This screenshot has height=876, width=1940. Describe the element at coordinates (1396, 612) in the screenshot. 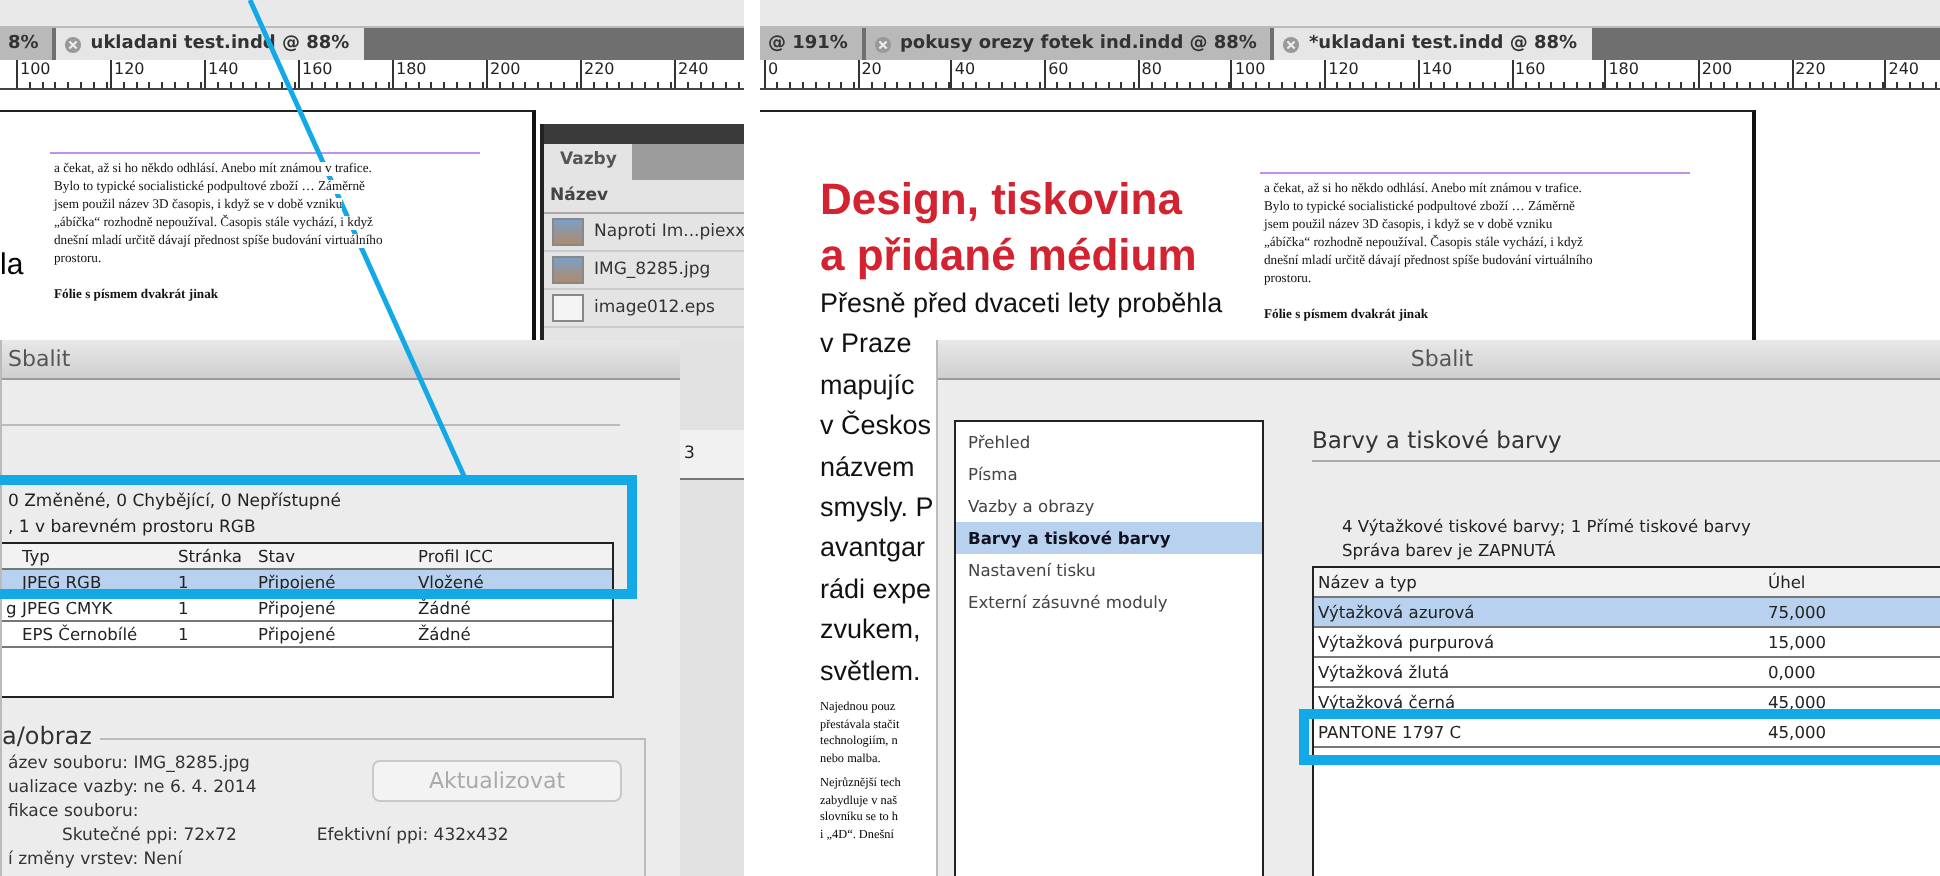

I see `table-cell-text: Výtažková azurová` at that location.